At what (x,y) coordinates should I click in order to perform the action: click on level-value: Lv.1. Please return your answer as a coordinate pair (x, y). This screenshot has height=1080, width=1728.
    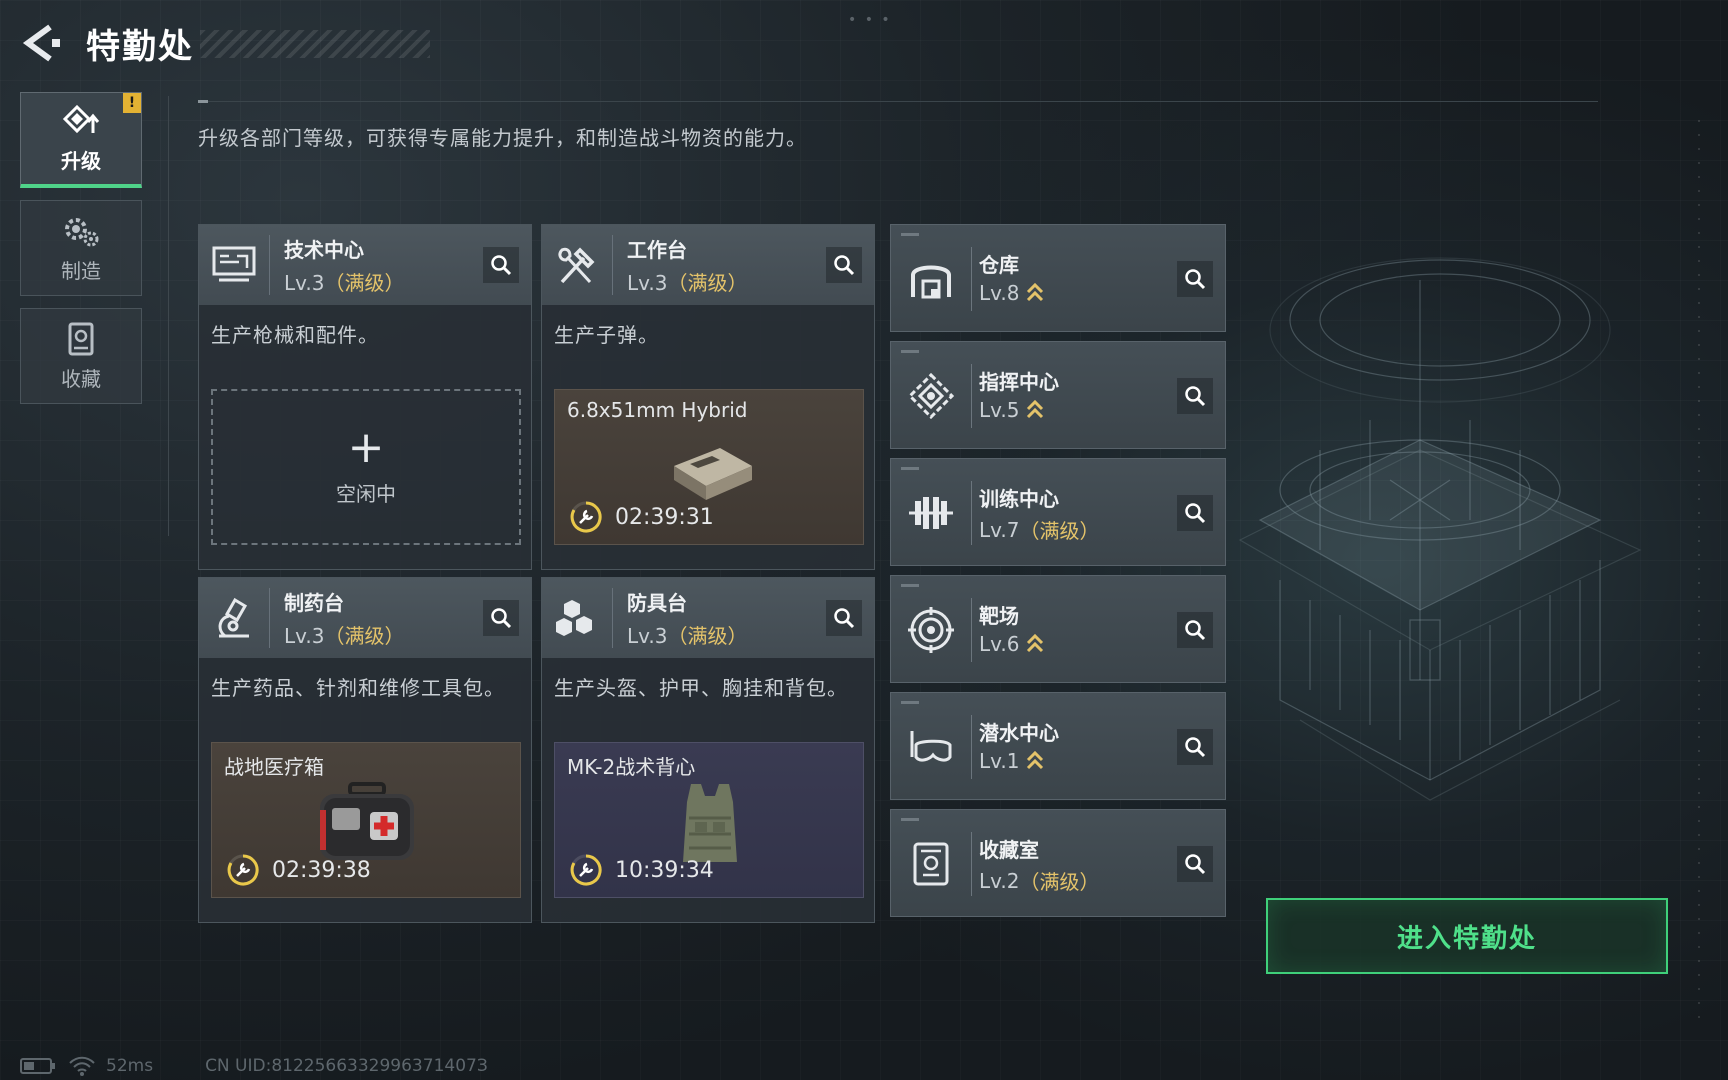
    Looking at the image, I should click on (999, 761).